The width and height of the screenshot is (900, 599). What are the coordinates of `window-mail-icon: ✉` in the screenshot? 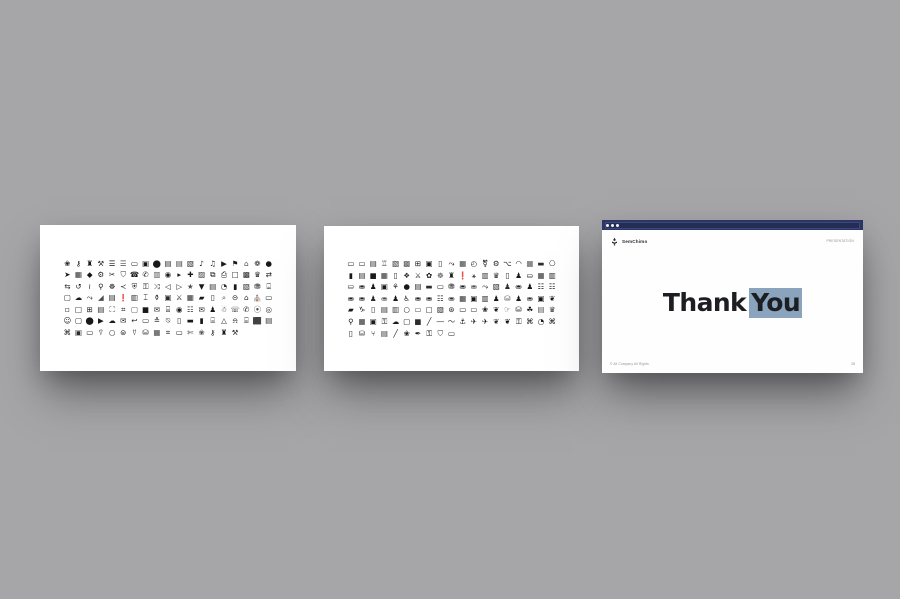 It's located at (156, 309).